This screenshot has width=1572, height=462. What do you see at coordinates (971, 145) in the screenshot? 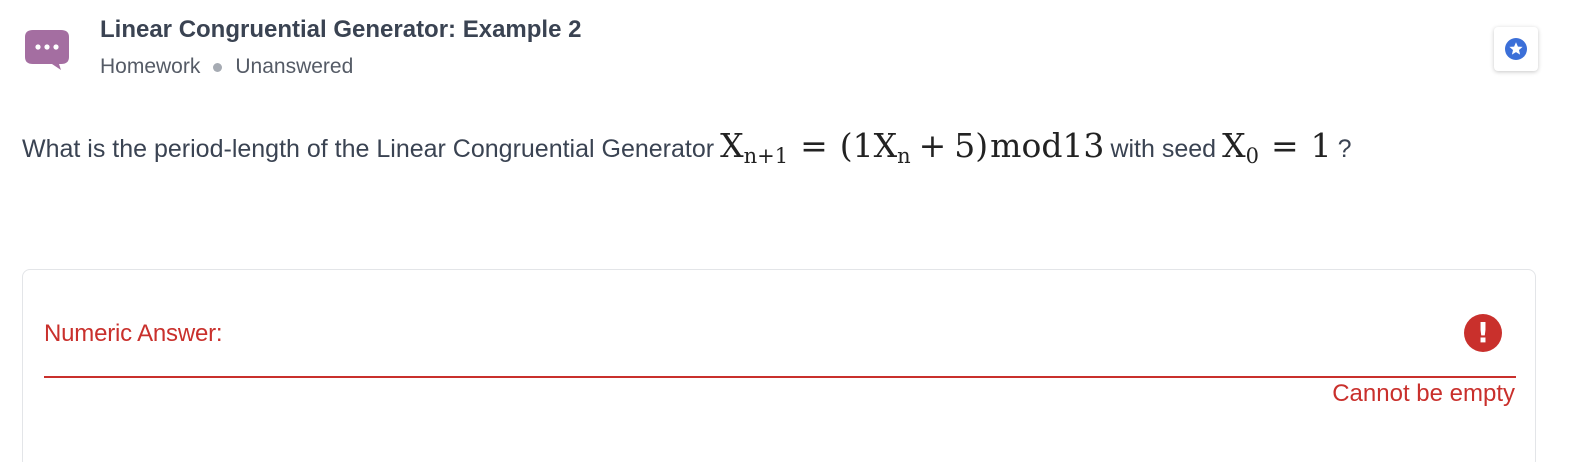
I see `formula-tail: 5)` at bounding box center [971, 145].